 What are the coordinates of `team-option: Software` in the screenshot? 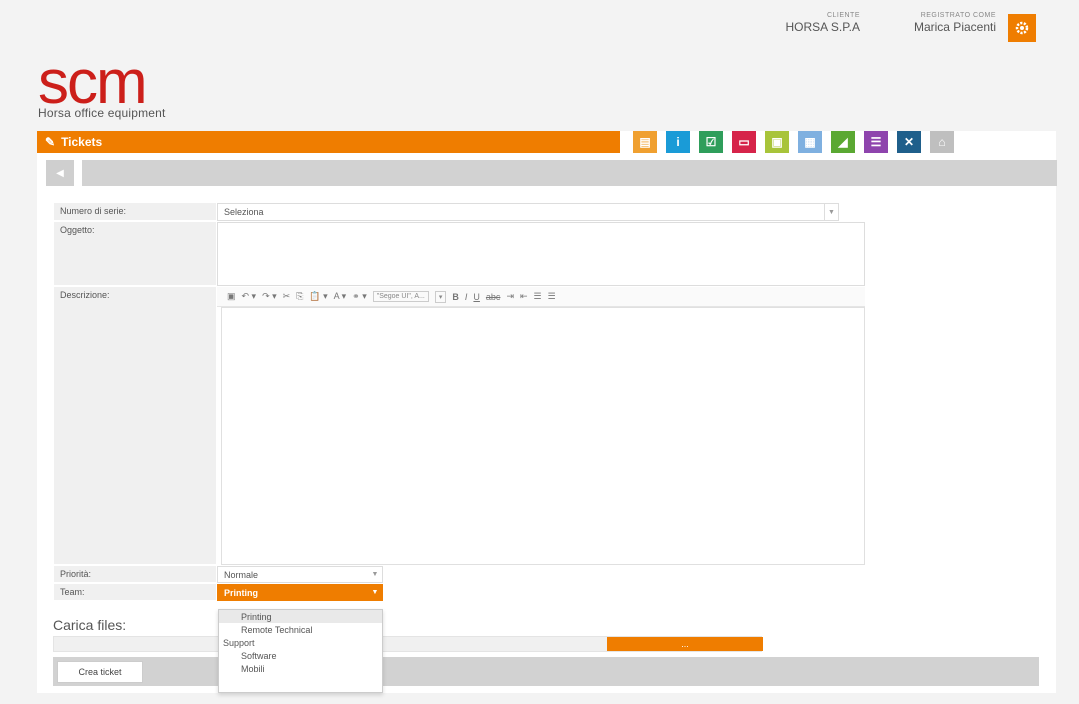 It's located at (300, 655).